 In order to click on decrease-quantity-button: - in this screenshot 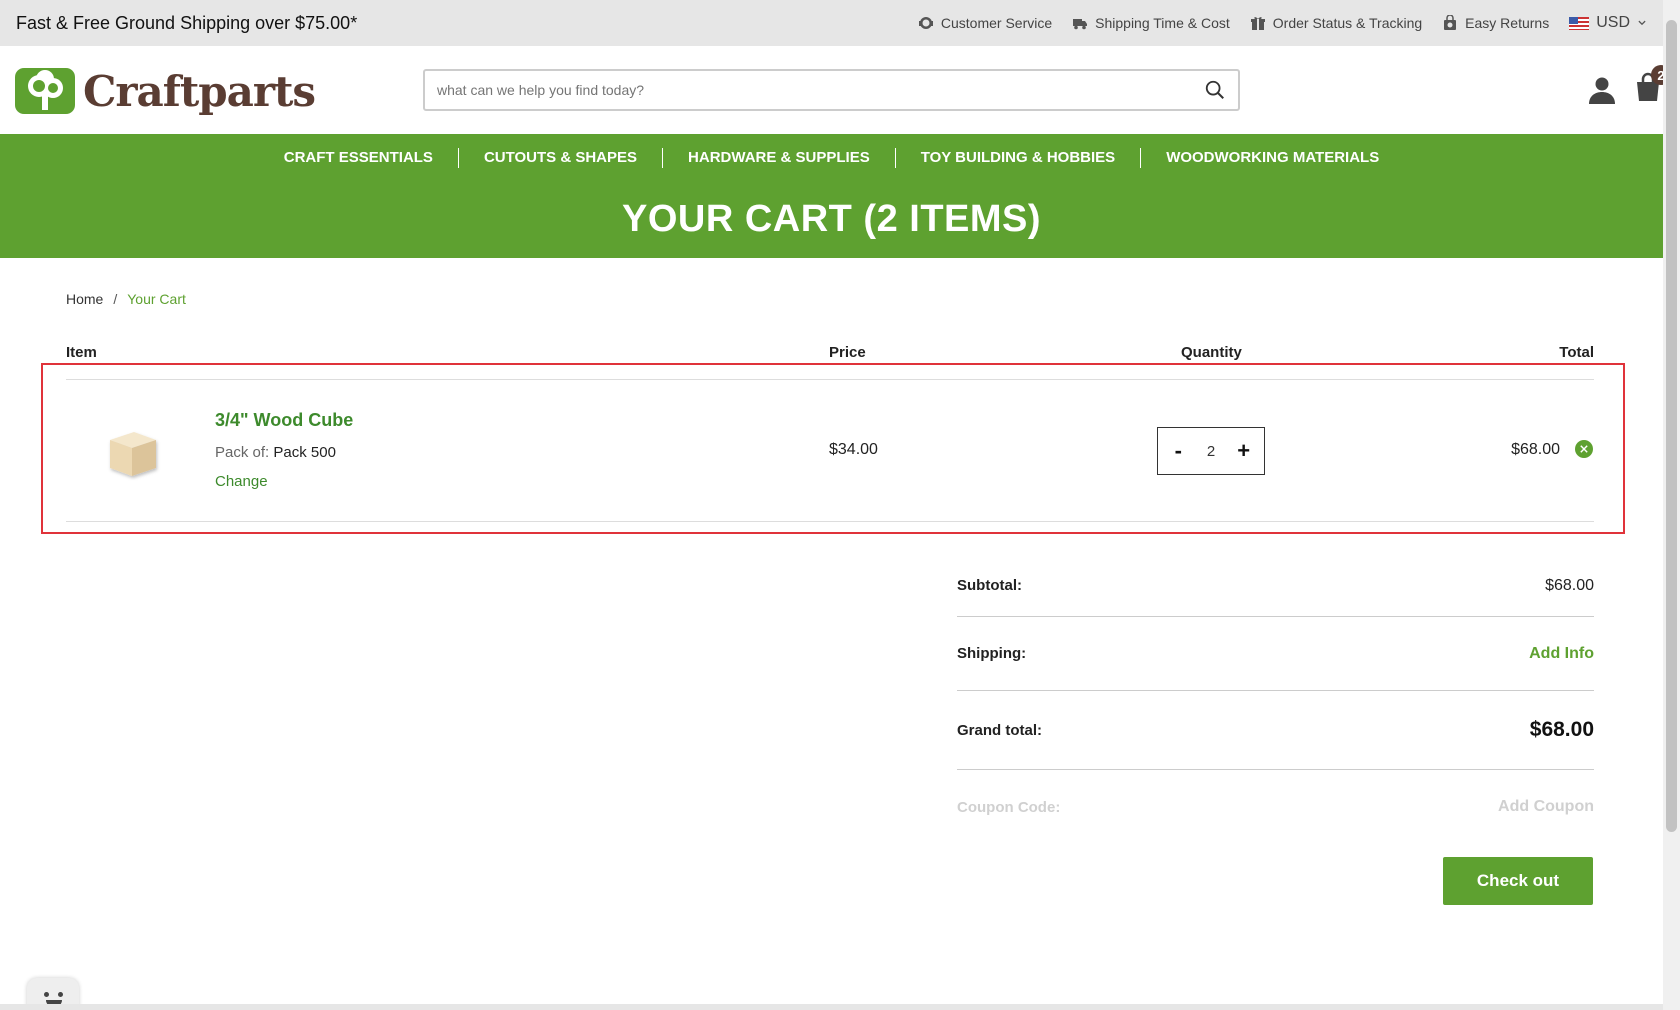, I will do `click(1178, 451)`.